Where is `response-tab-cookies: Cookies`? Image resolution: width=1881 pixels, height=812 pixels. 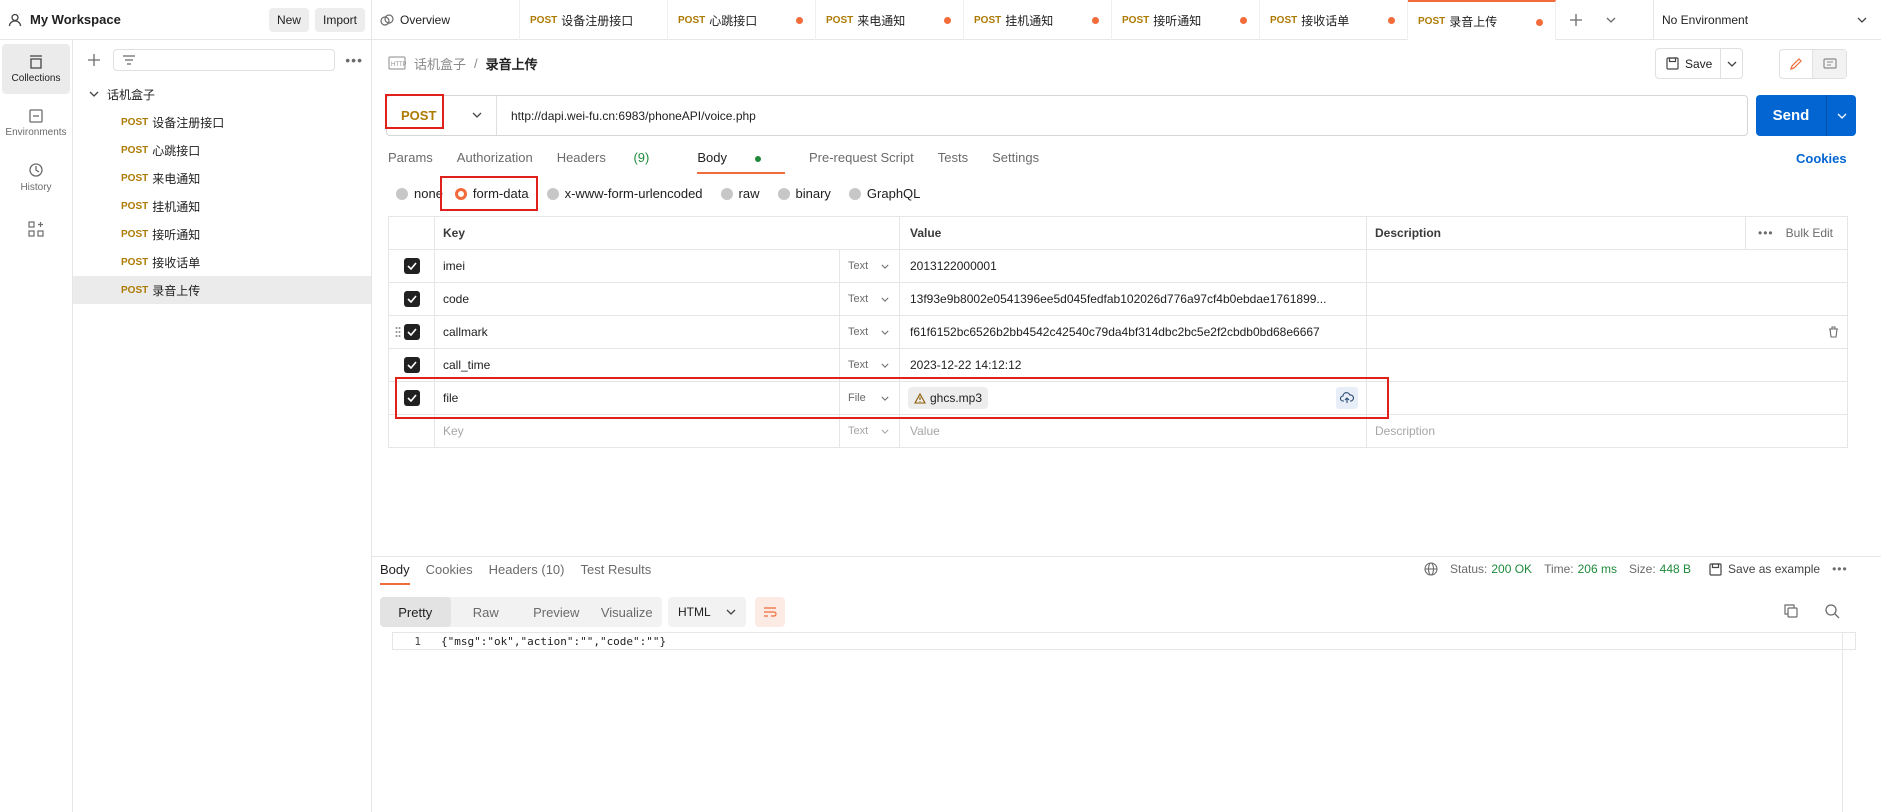
response-tab-cookies: Cookies is located at coordinates (449, 573).